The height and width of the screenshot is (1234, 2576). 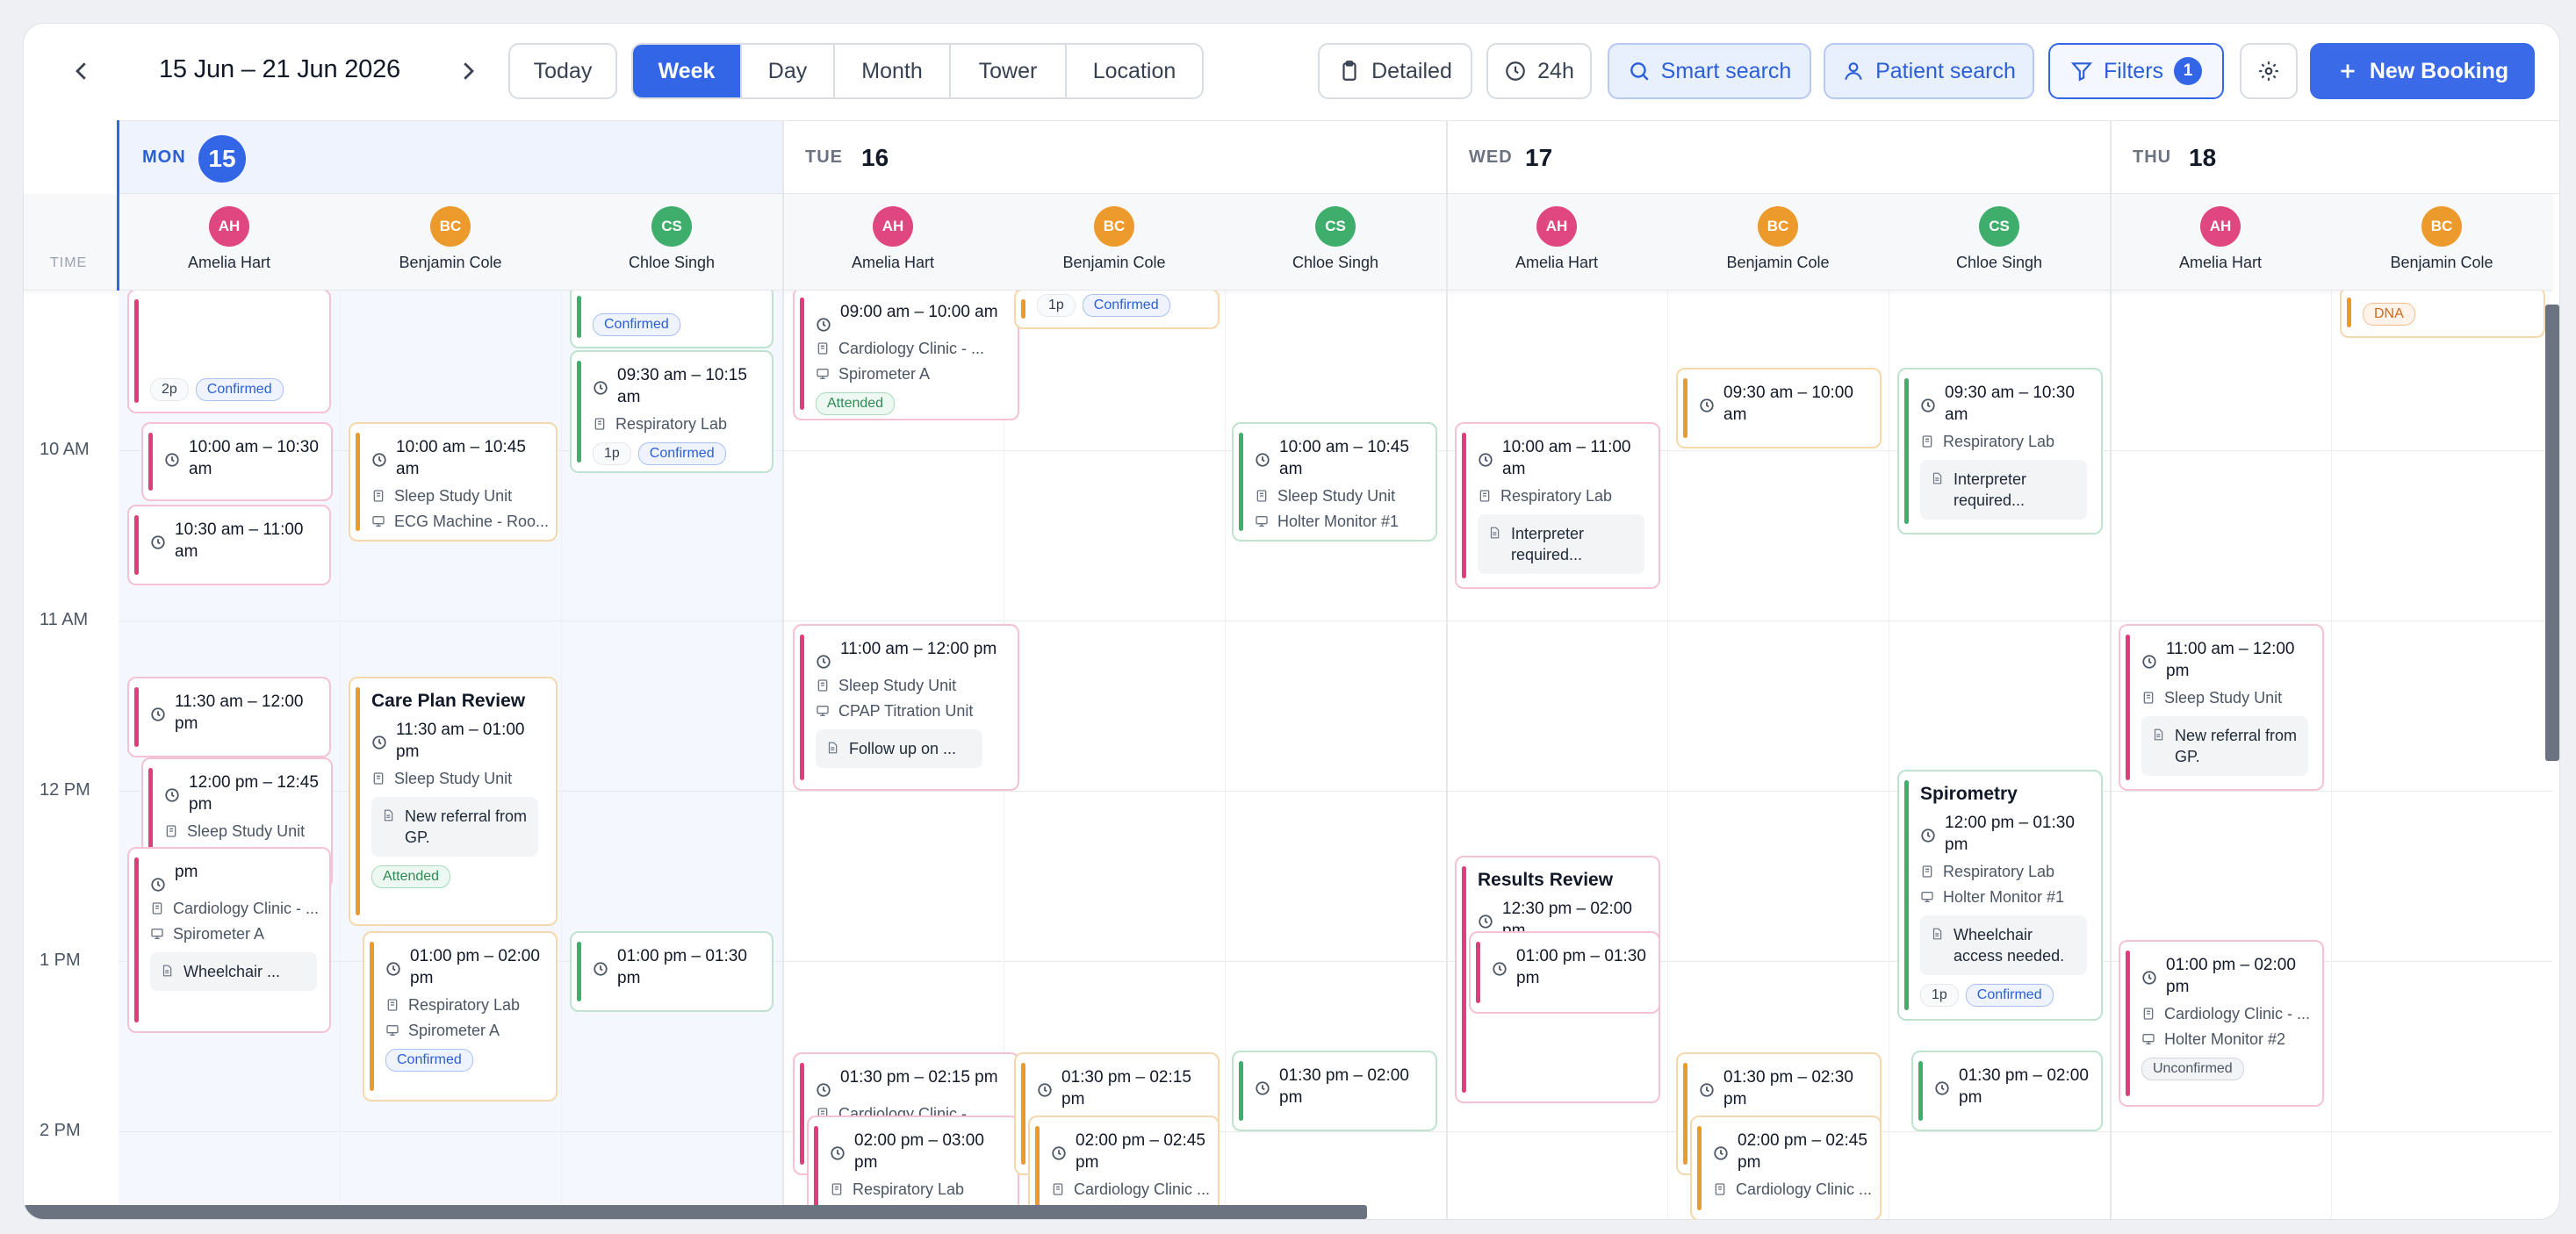 What do you see at coordinates (1778, 157) in the screenshot?
I see `day-header-wed: WED 17` at bounding box center [1778, 157].